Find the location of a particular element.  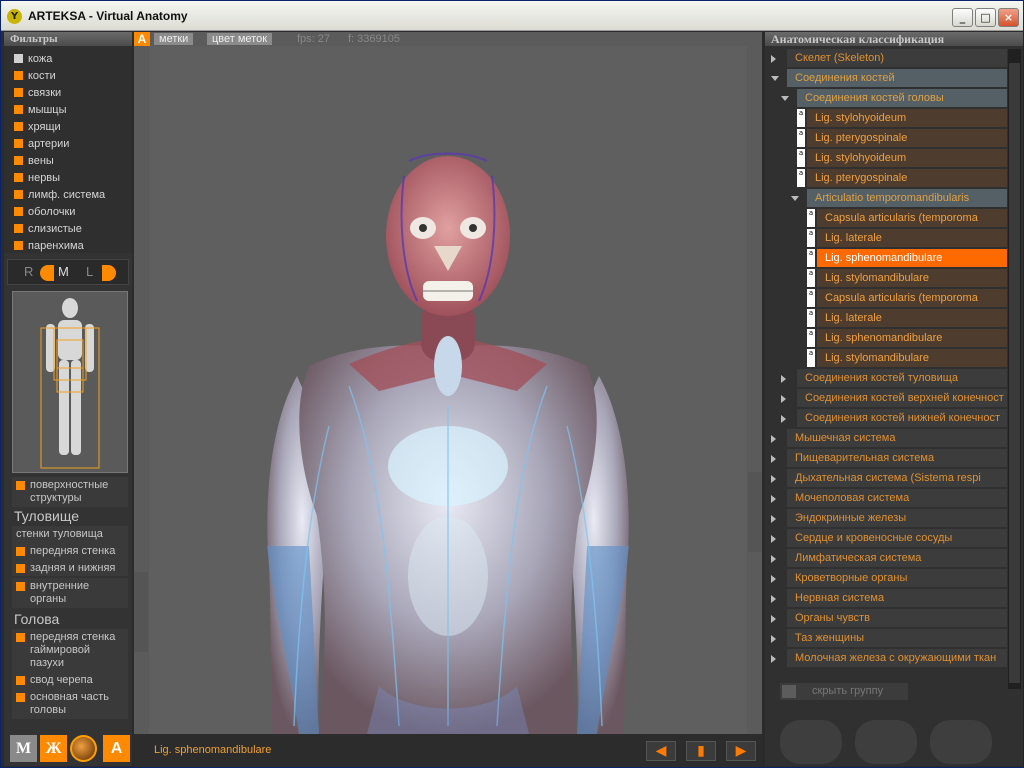

tree-row: Мышечная система is located at coordinates (886, 438).